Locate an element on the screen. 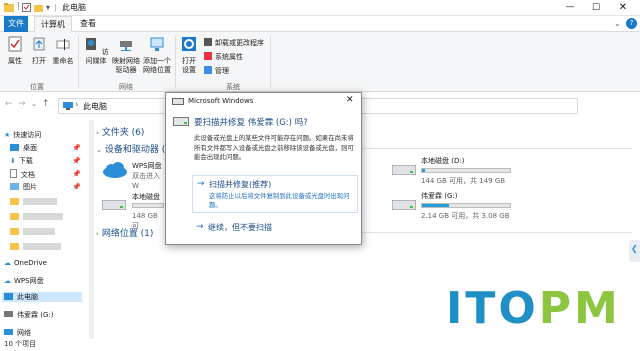  close-window-button: ✕ is located at coordinates (623, 8).